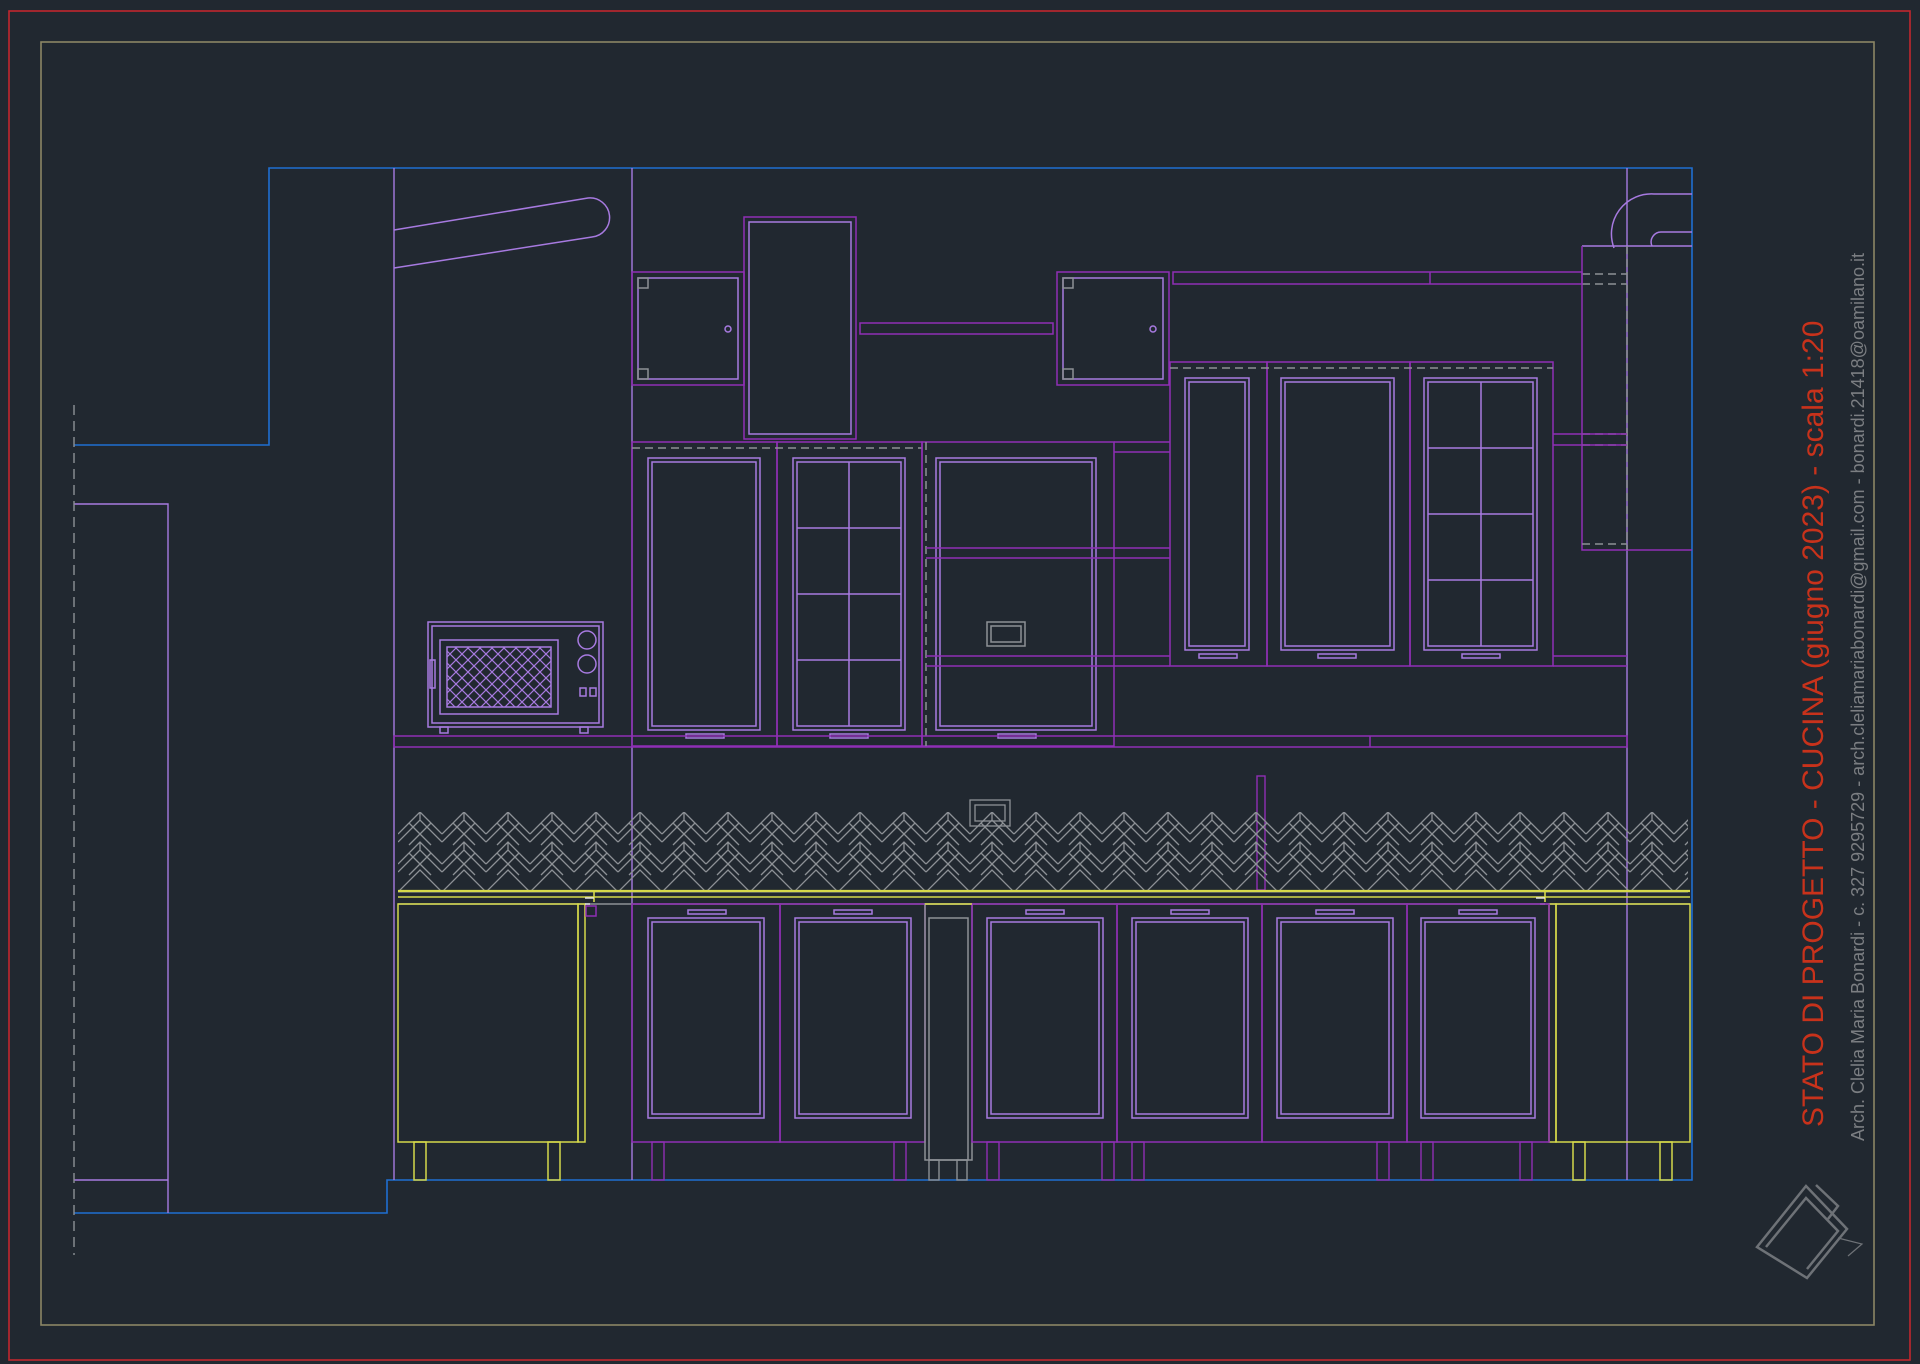  What do you see at coordinates (777, 594) in the screenshot?
I see `upper-cabinets-left` at bounding box center [777, 594].